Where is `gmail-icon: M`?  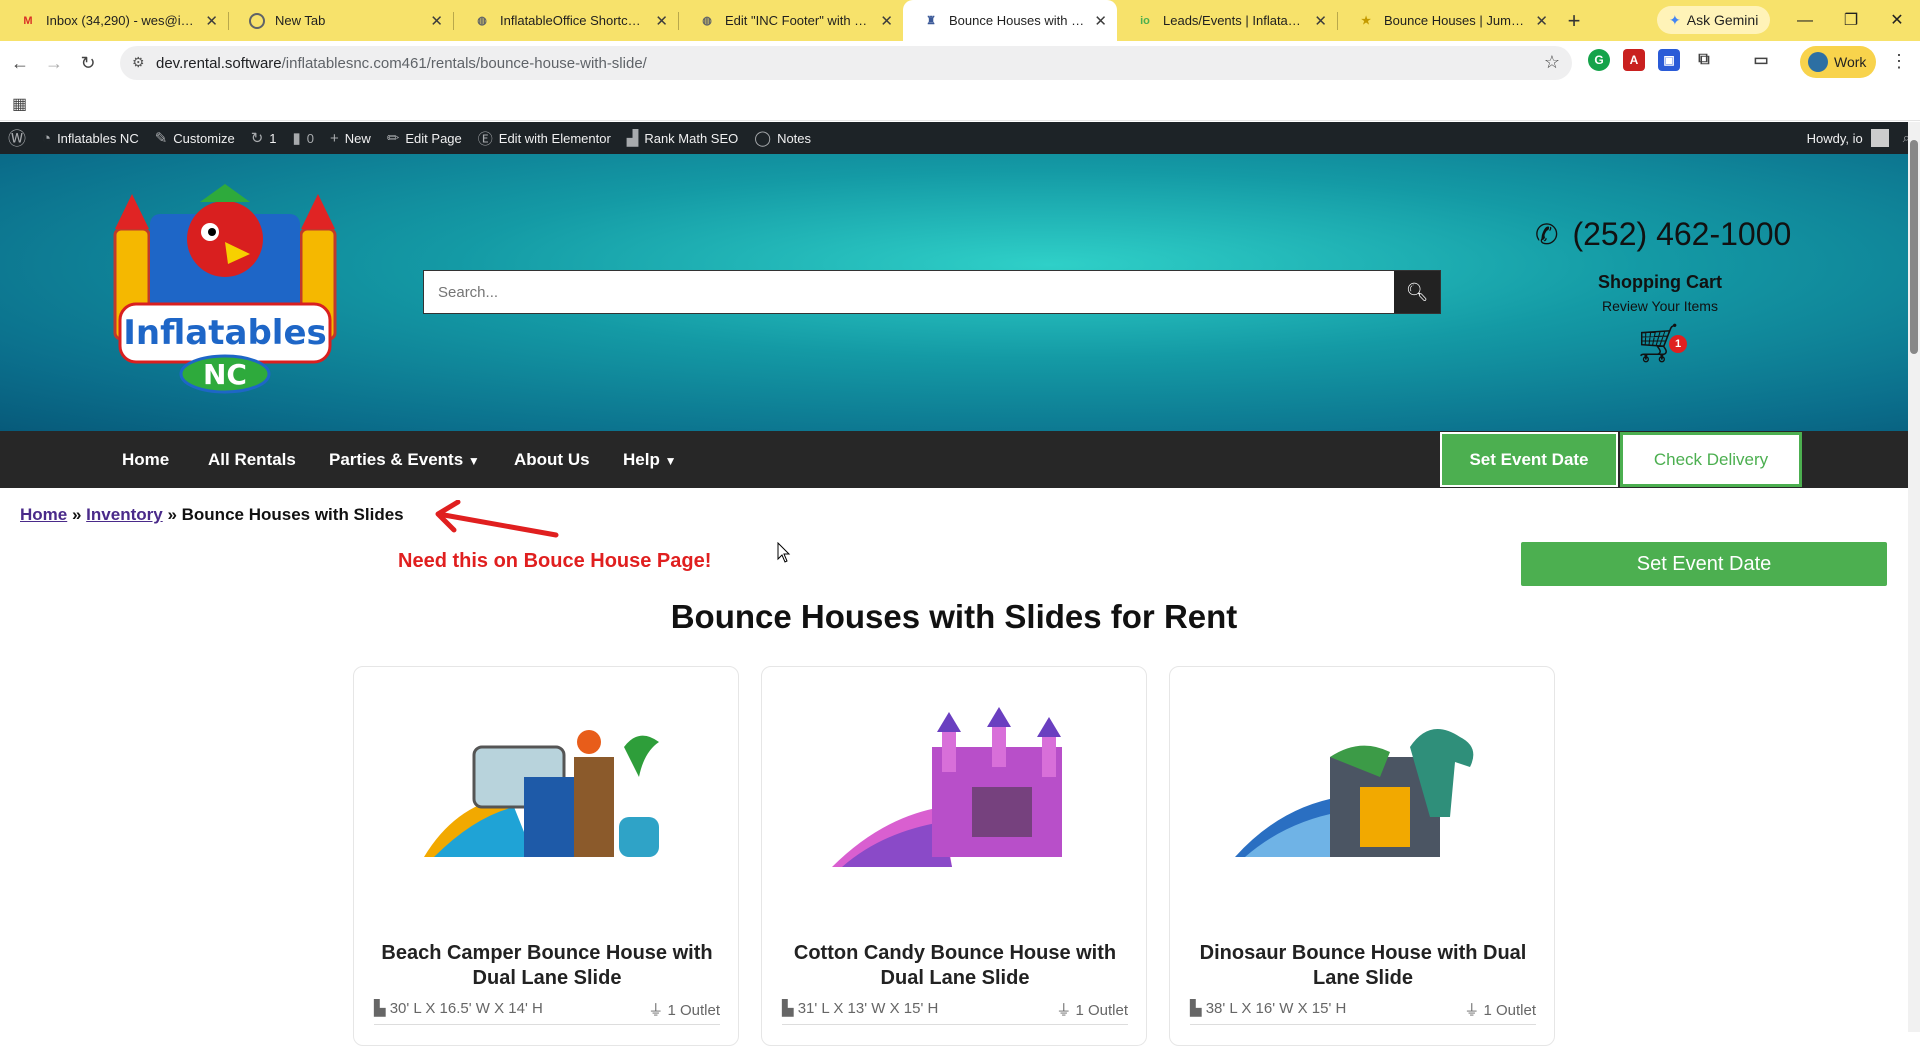
gmail-icon: M is located at coordinates (28, 20).